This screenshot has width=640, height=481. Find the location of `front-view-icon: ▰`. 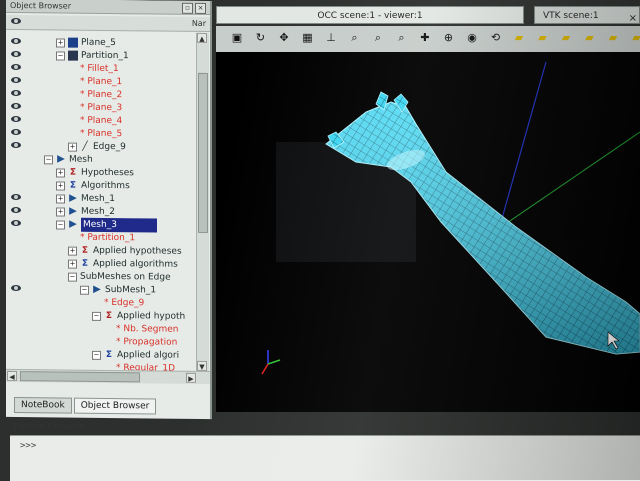

front-view-icon: ▰ is located at coordinates (519, 38).